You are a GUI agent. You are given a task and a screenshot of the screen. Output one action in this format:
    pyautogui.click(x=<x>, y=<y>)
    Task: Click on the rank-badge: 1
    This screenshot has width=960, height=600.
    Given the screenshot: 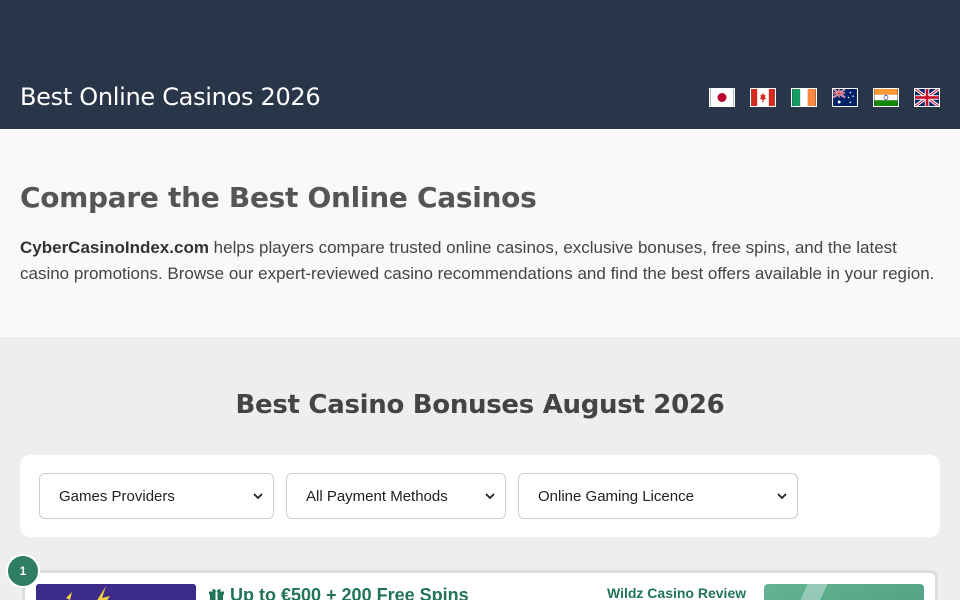 What is the action you would take?
    pyautogui.click(x=23, y=571)
    